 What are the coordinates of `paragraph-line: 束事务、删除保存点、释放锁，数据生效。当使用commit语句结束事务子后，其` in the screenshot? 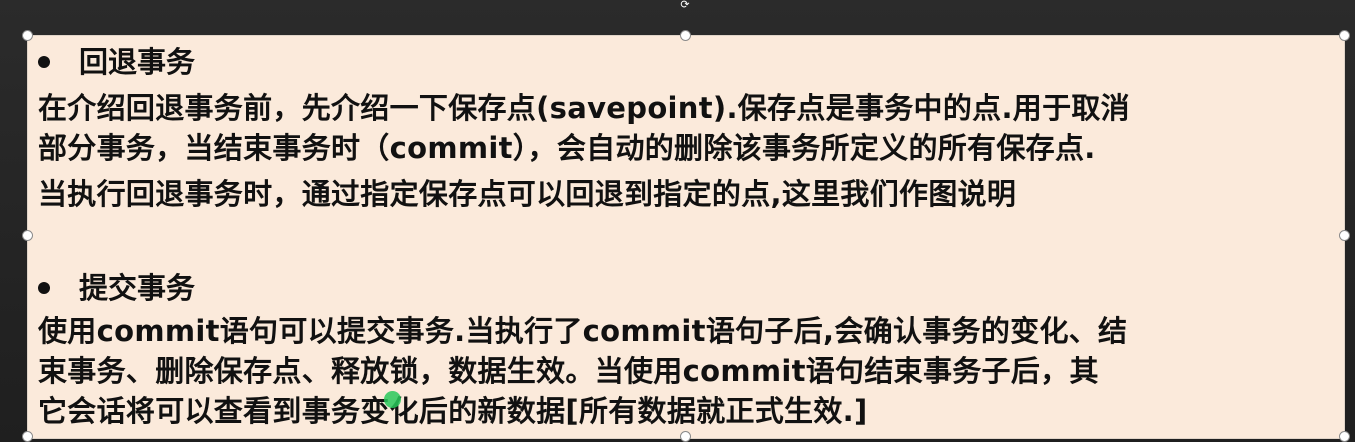 It's located at (568, 371).